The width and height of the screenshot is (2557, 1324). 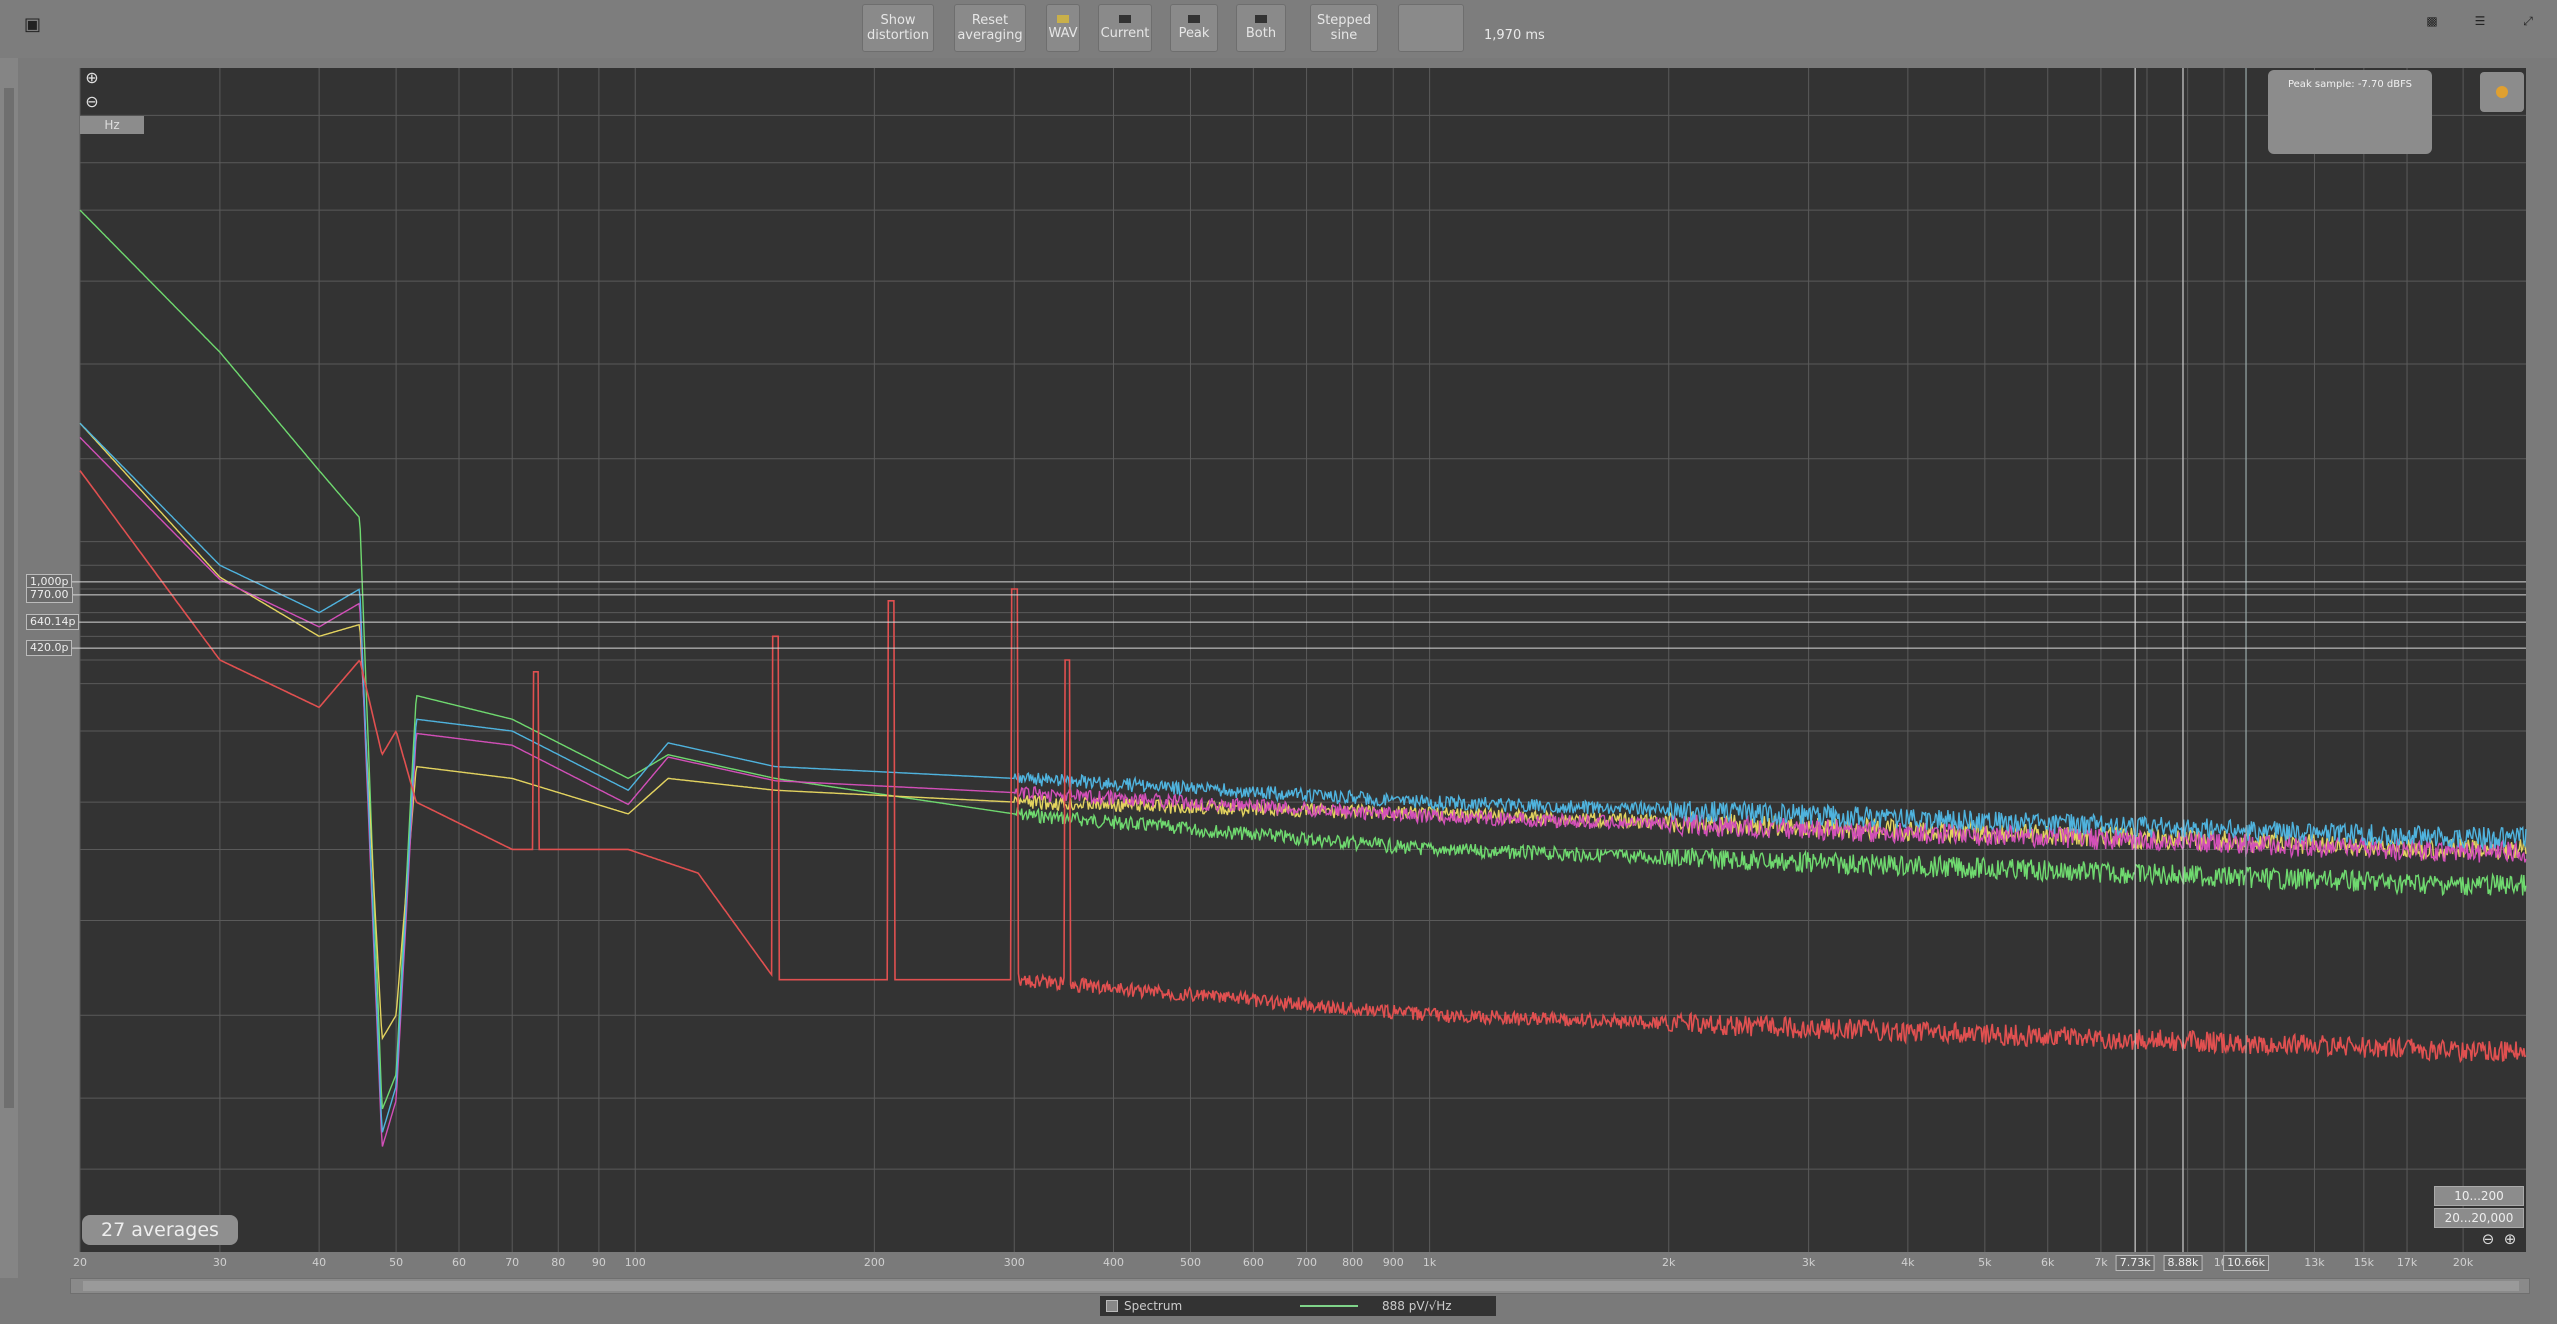 I want to click on averages-pill: 27 averages, so click(x=160, y=1230).